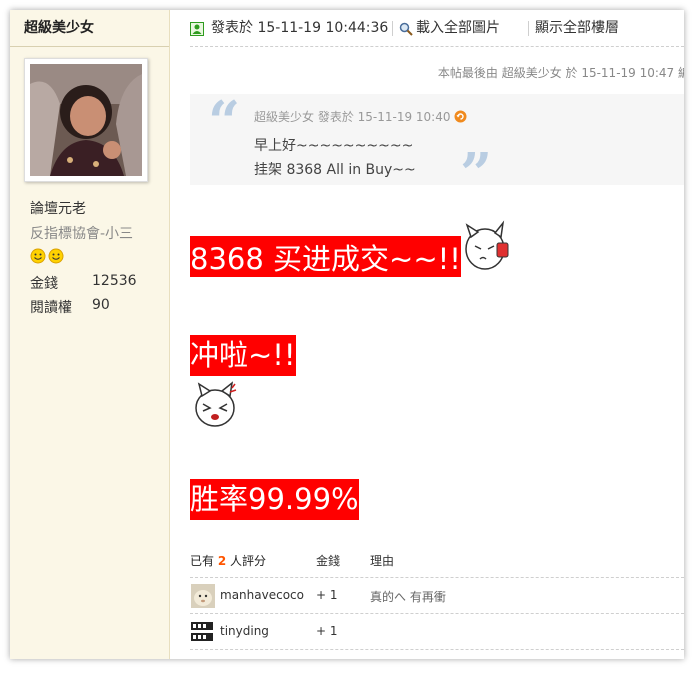 This screenshot has height=673, width=698. What do you see at coordinates (325, 259) in the screenshot?
I see `post-text: 8368 买进成交~~!!` at bounding box center [325, 259].